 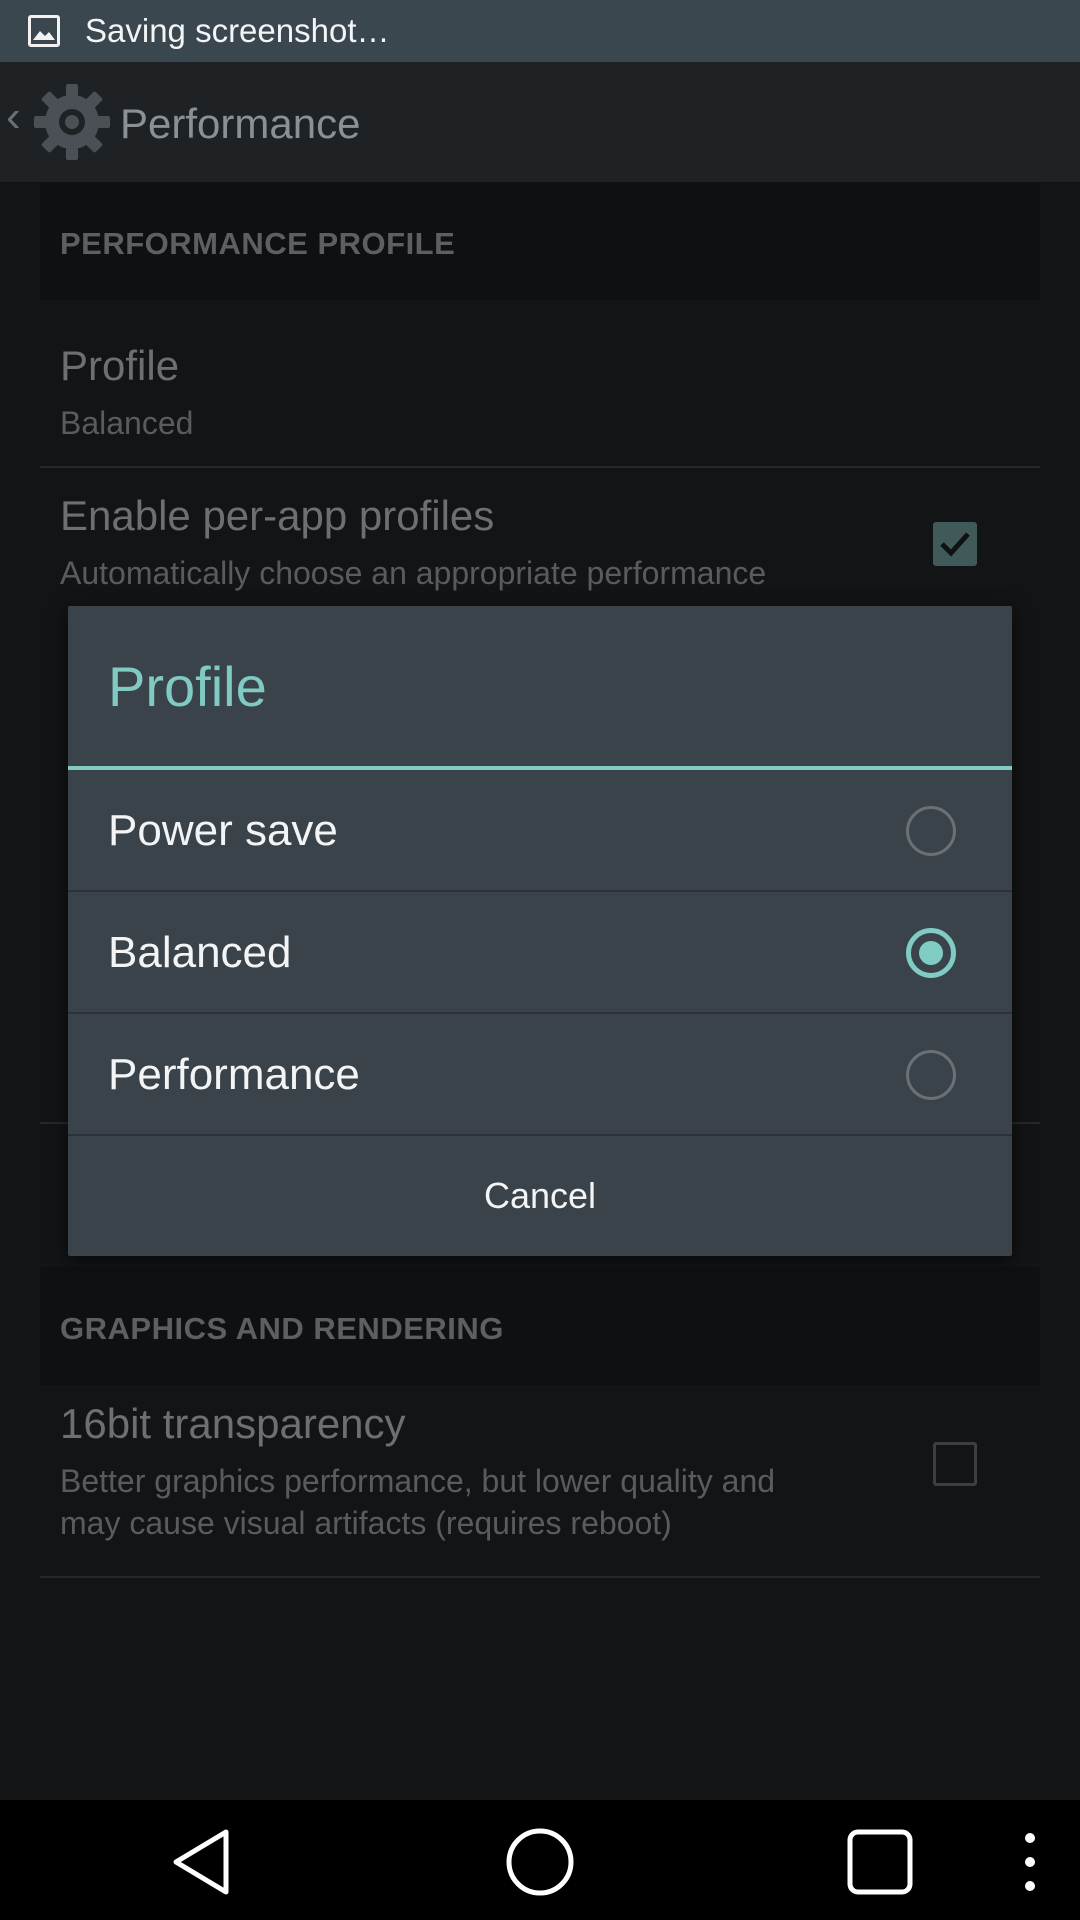 What do you see at coordinates (955, 1464) in the screenshot?
I see `transparency-checkbox` at bounding box center [955, 1464].